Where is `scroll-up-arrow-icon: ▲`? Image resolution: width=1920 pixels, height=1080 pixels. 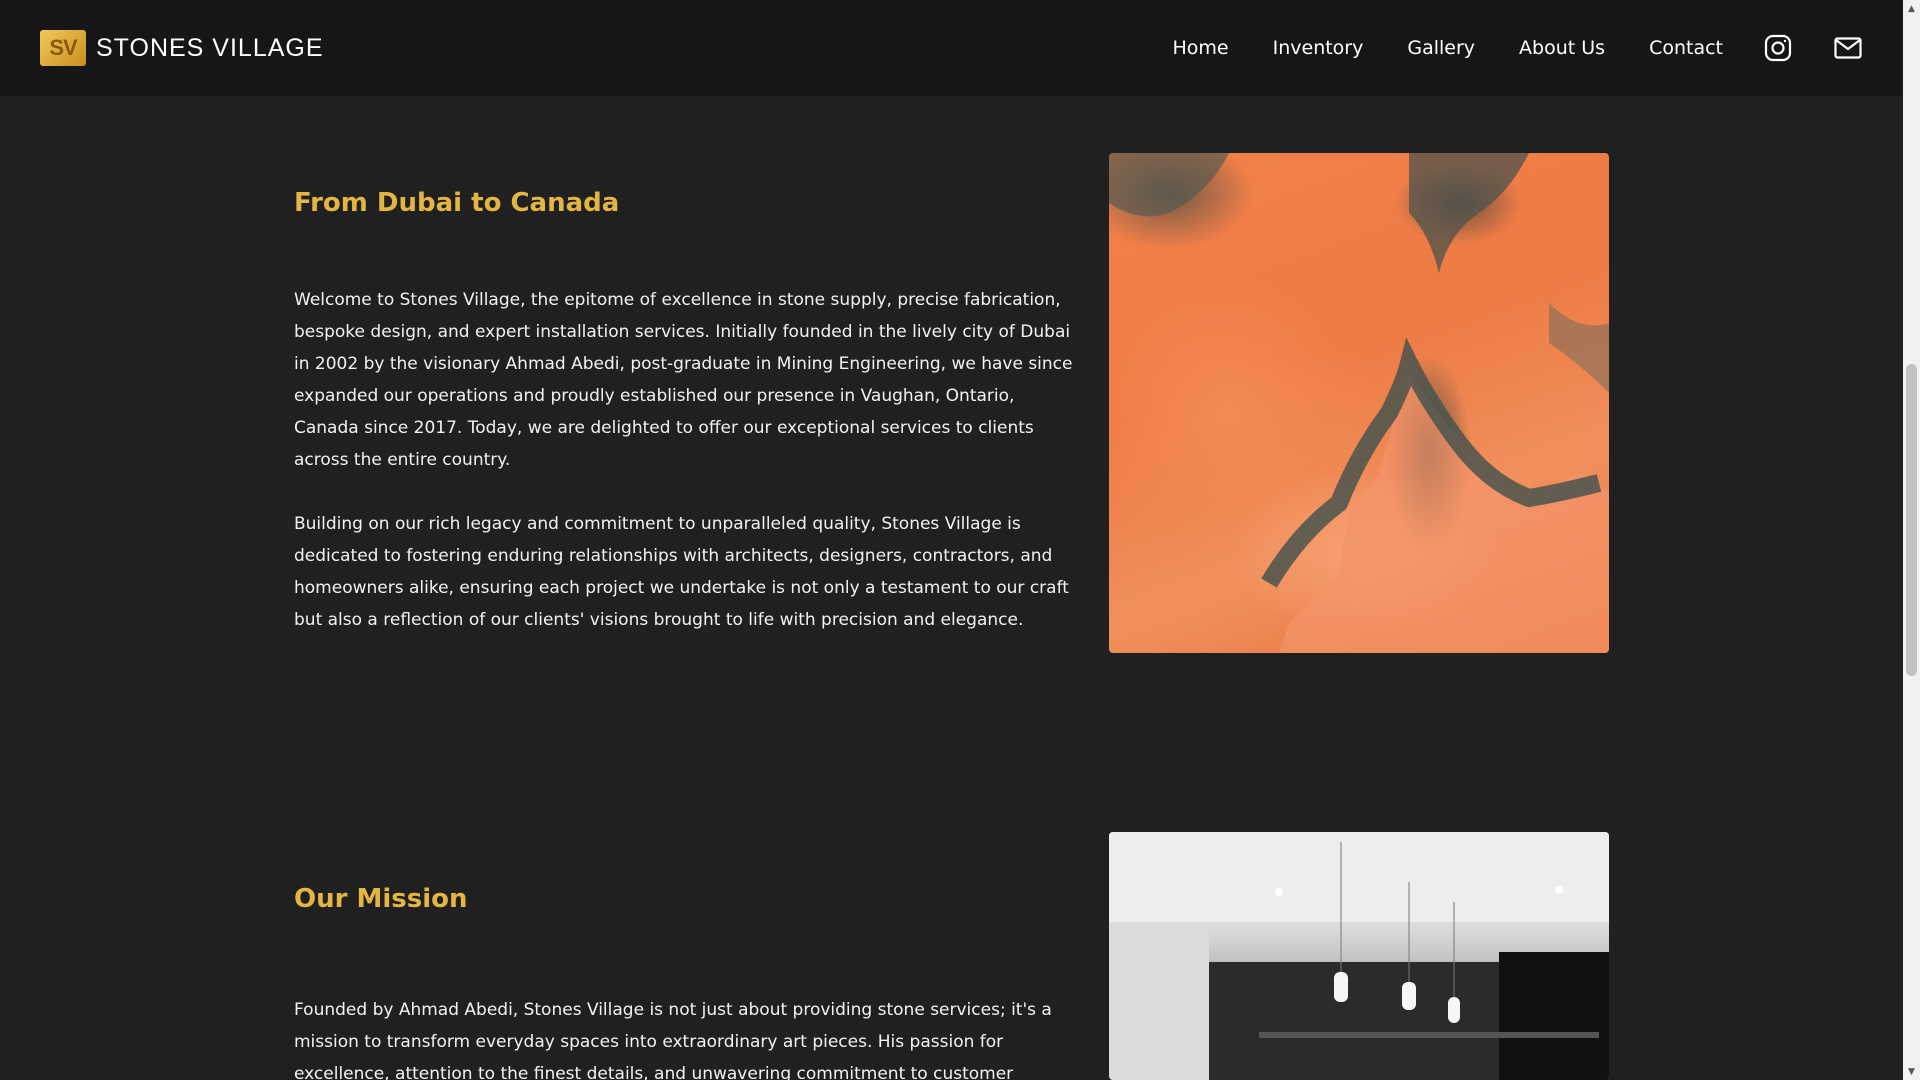 scroll-up-arrow-icon: ▲ is located at coordinates (1911, 8).